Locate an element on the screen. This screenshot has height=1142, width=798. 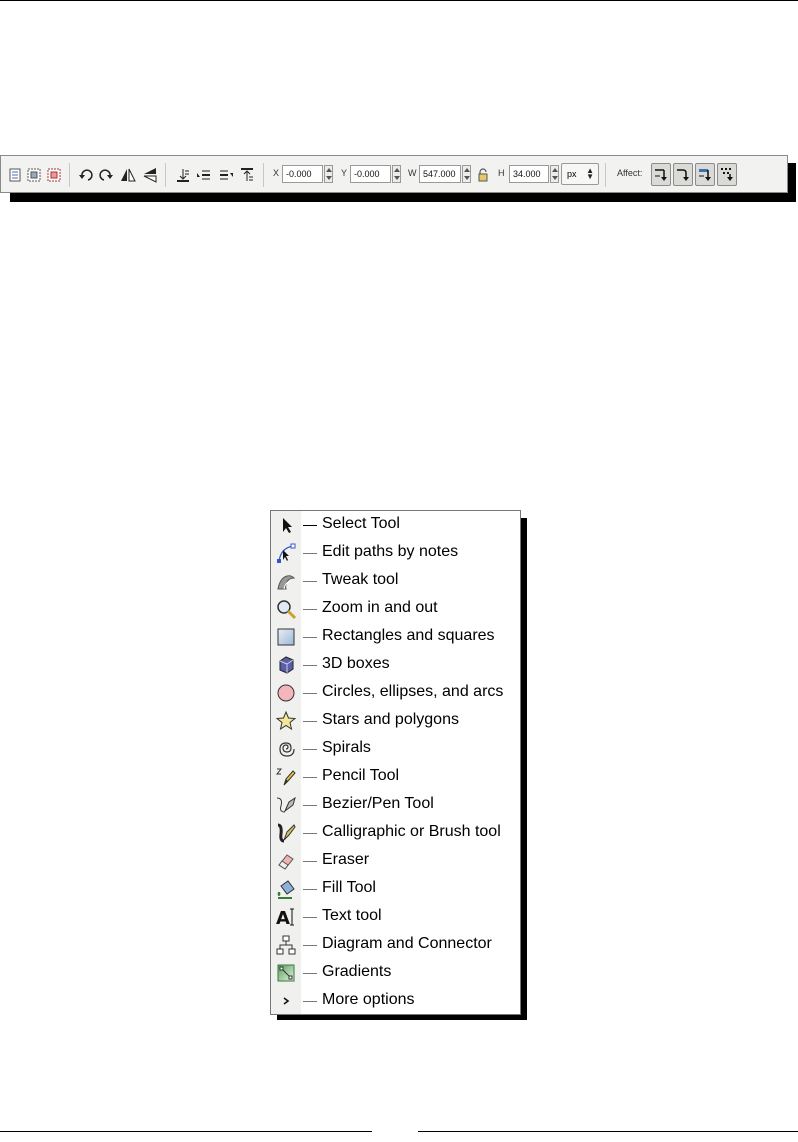
unit-select: px ▲ ▼ is located at coordinates (580, 174).